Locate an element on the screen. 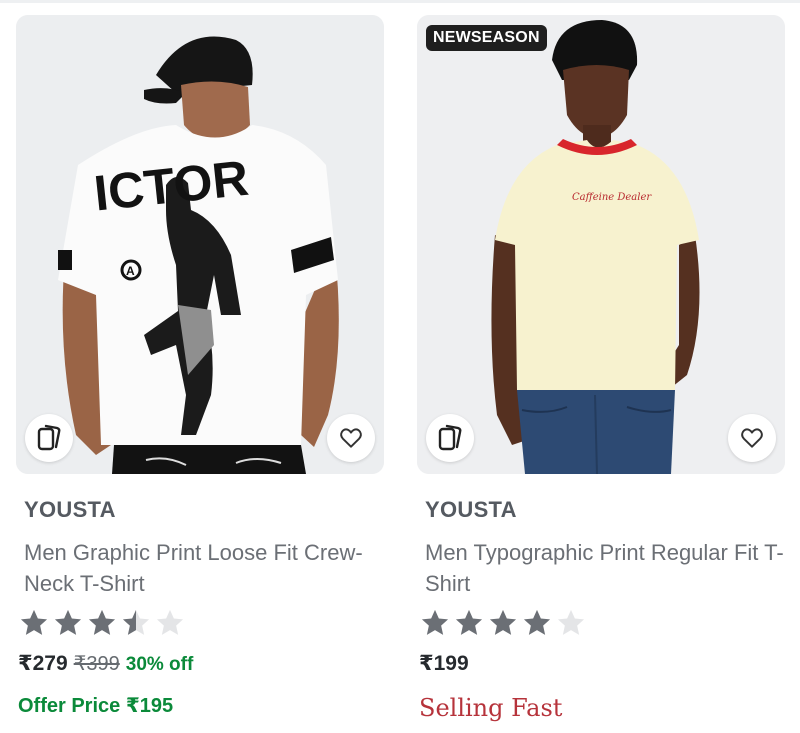 Image resolution: width=800 pixels, height=733 pixels. price-row: ₹279 ₹399 30% off is located at coordinates (105, 663).